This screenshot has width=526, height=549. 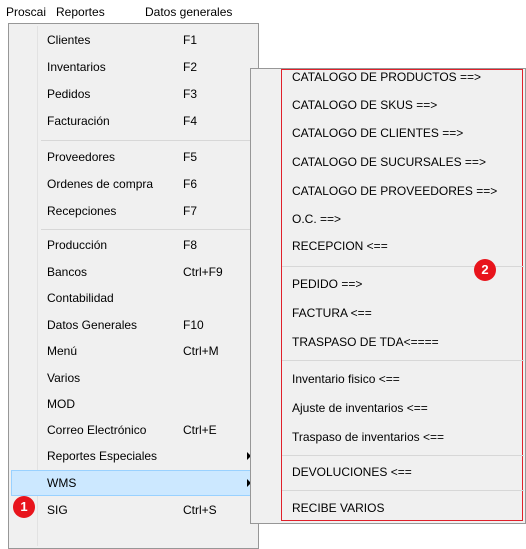 What do you see at coordinates (201, 351) in the screenshot?
I see `menu-item-shortcut: Ctrl+M` at bounding box center [201, 351].